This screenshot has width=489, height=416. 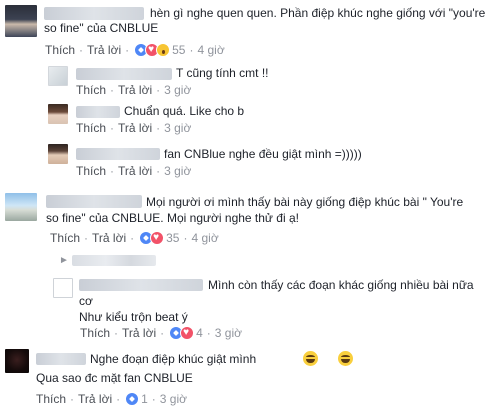 I want to click on comment-actions: Thích · Trả lời · 1 · 3 giờ, so click(x=112, y=399).